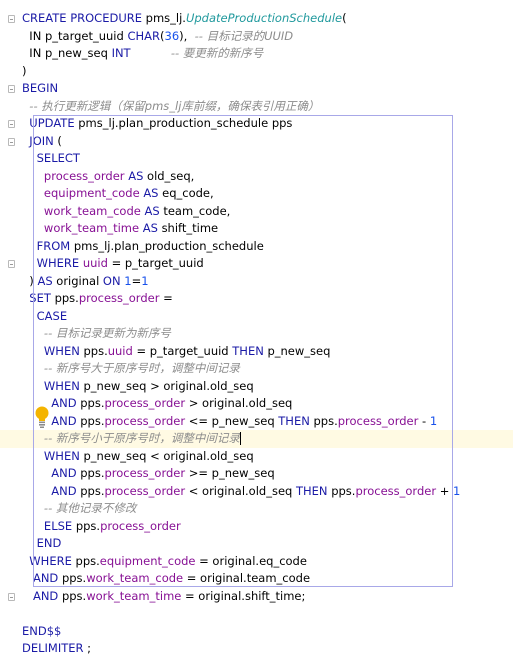 Image resolution: width=513 pixels, height=669 pixels. What do you see at coordinates (256, 649) in the screenshot?
I see `code-line: DELIMITER ;` at bounding box center [256, 649].